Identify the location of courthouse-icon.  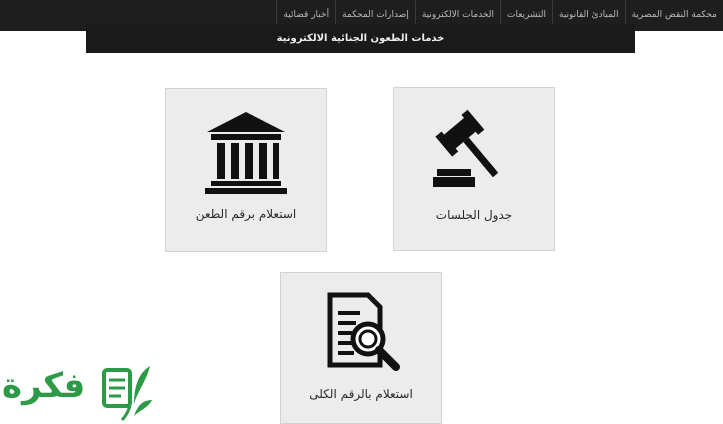
(246, 151).